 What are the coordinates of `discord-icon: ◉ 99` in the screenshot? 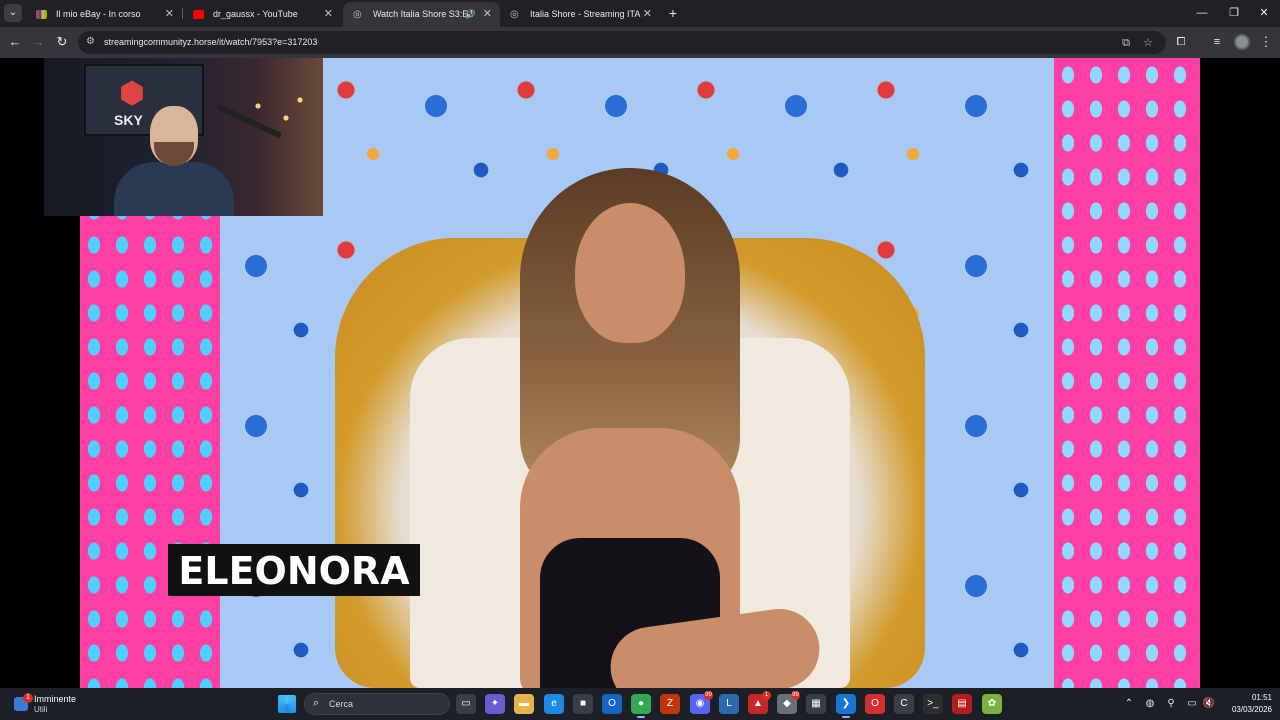 It's located at (701, 702).